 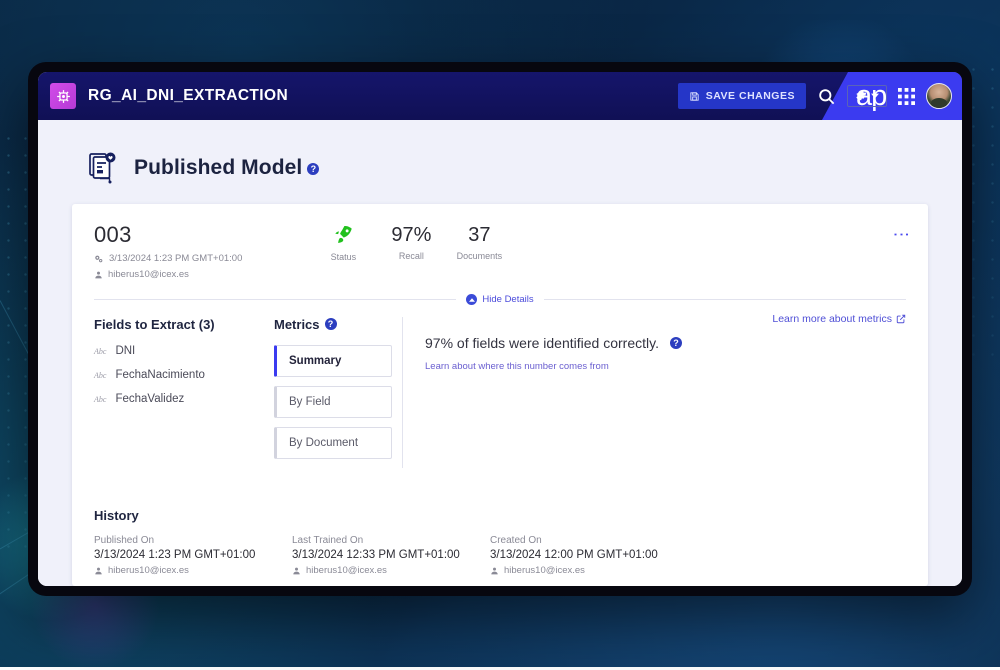 I want to click on hide-details-toggle: Hide Details, so click(x=499, y=299).